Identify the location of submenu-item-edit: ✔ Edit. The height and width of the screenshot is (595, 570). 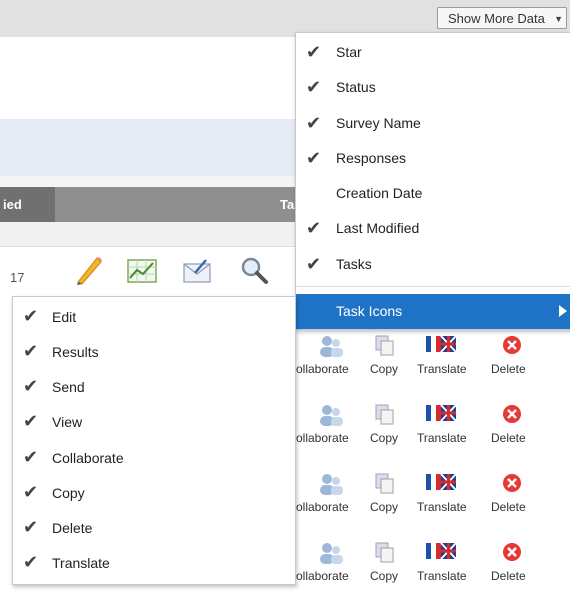
(154, 316).